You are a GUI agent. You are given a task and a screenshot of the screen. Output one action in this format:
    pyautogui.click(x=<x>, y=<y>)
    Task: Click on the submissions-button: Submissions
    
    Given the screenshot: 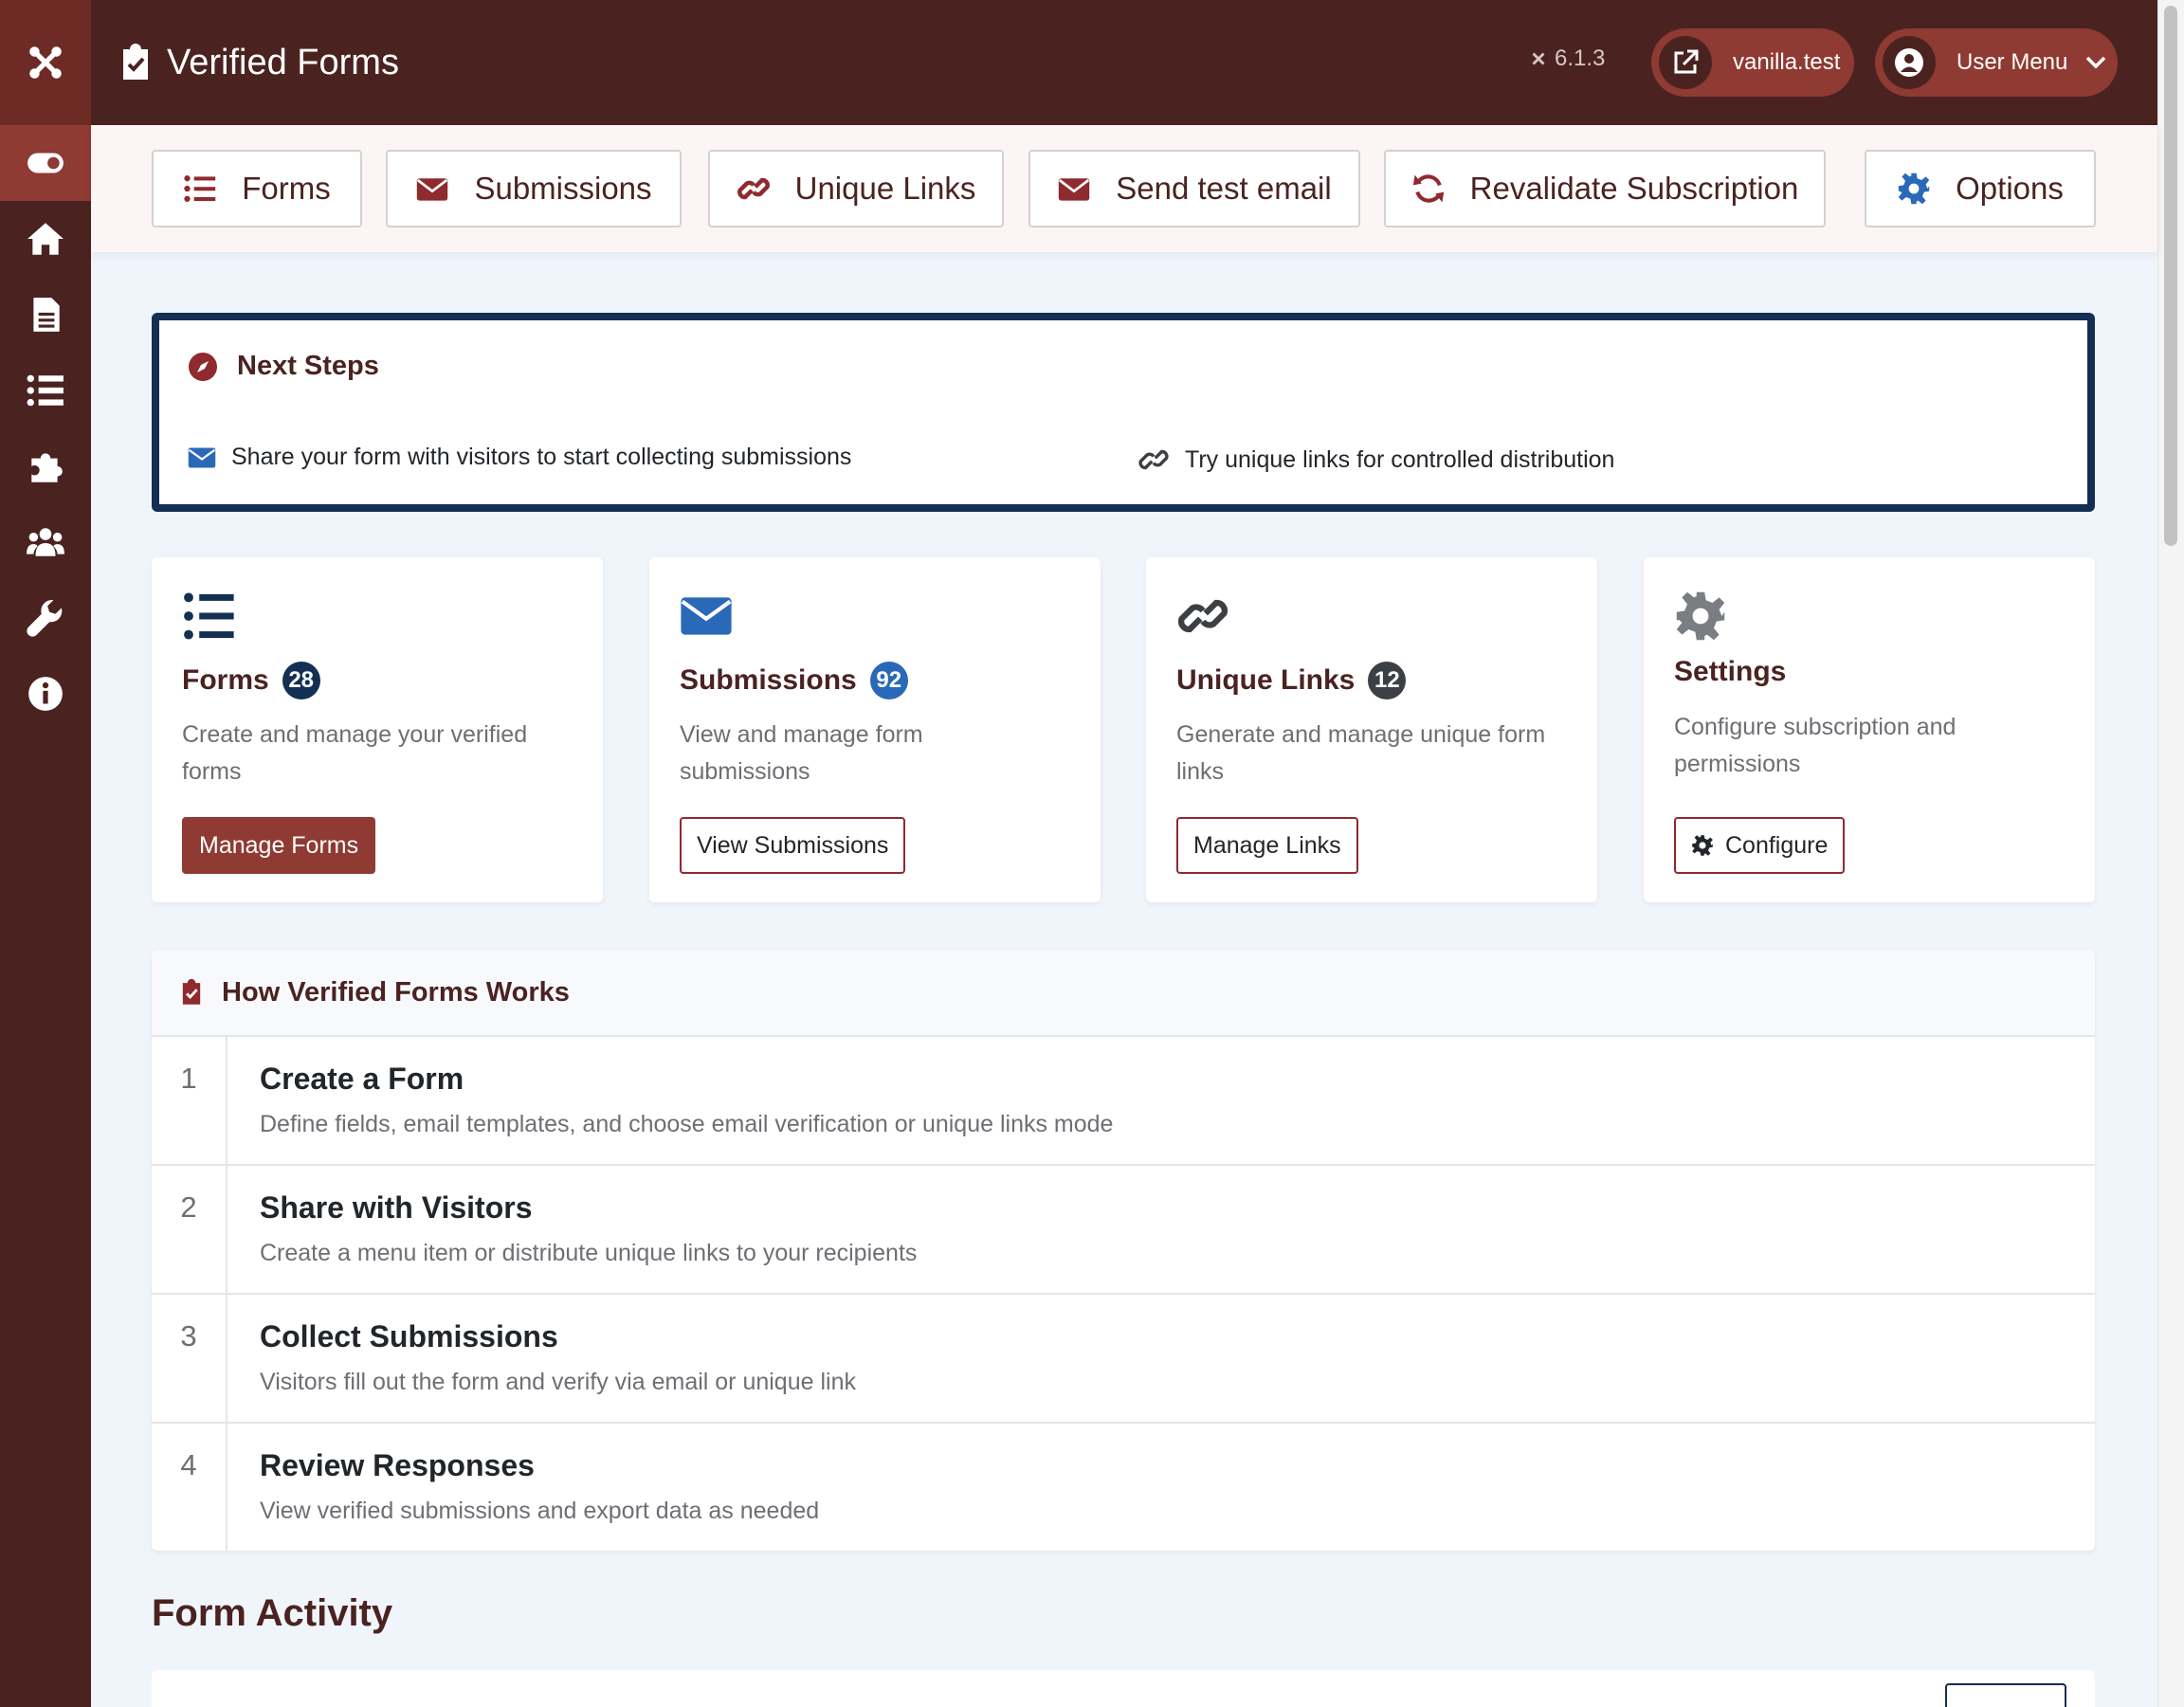 What is the action you would take?
    pyautogui.click(x=534, y=189)
    